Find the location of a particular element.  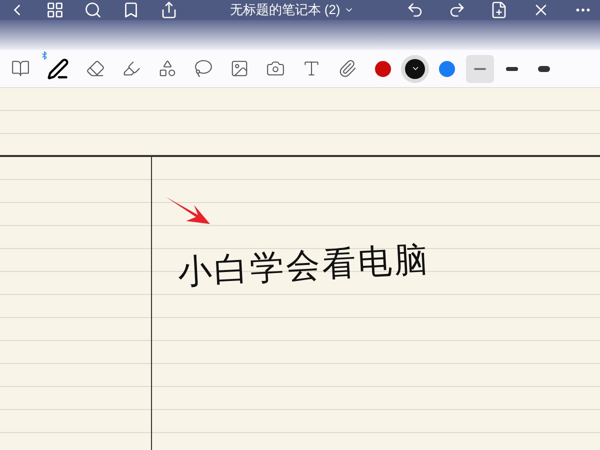

bookmark-icon is located at coordinates (131, 10).